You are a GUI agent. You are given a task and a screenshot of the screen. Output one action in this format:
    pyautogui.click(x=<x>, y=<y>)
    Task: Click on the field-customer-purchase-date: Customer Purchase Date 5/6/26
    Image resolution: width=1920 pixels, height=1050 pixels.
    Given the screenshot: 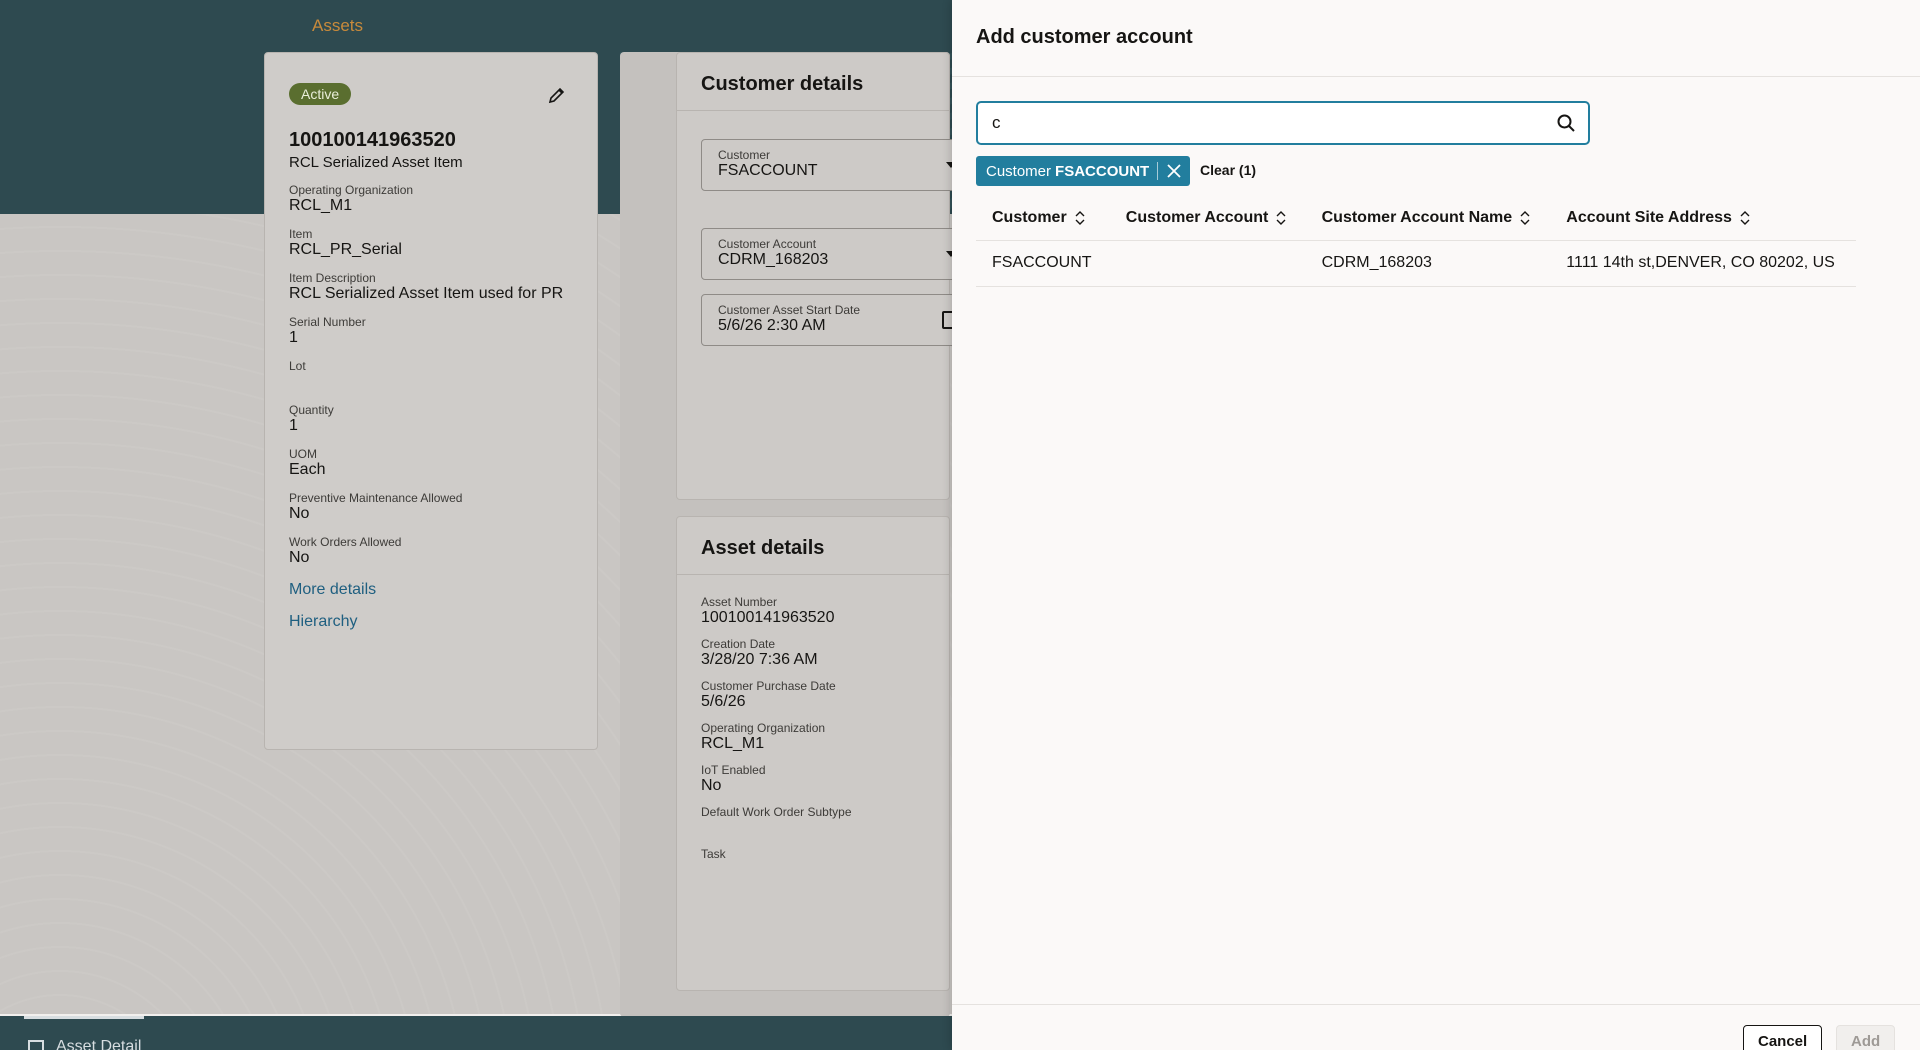 What is the action you would take?
    pyautogui.click(x=768, y=694)
    